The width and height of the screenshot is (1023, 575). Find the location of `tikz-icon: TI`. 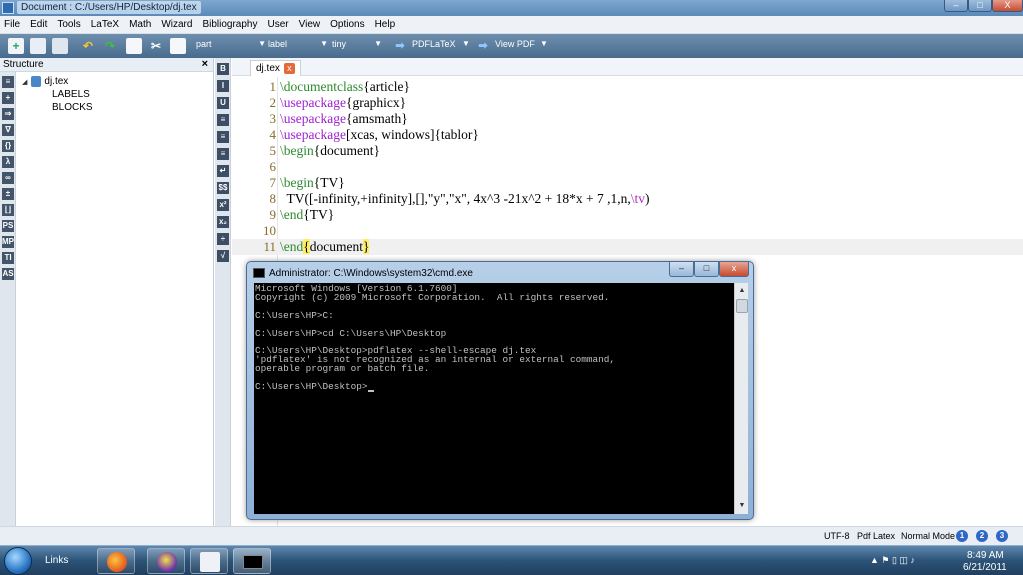

tikz-icon: TI is located at coordinates (8, 258).